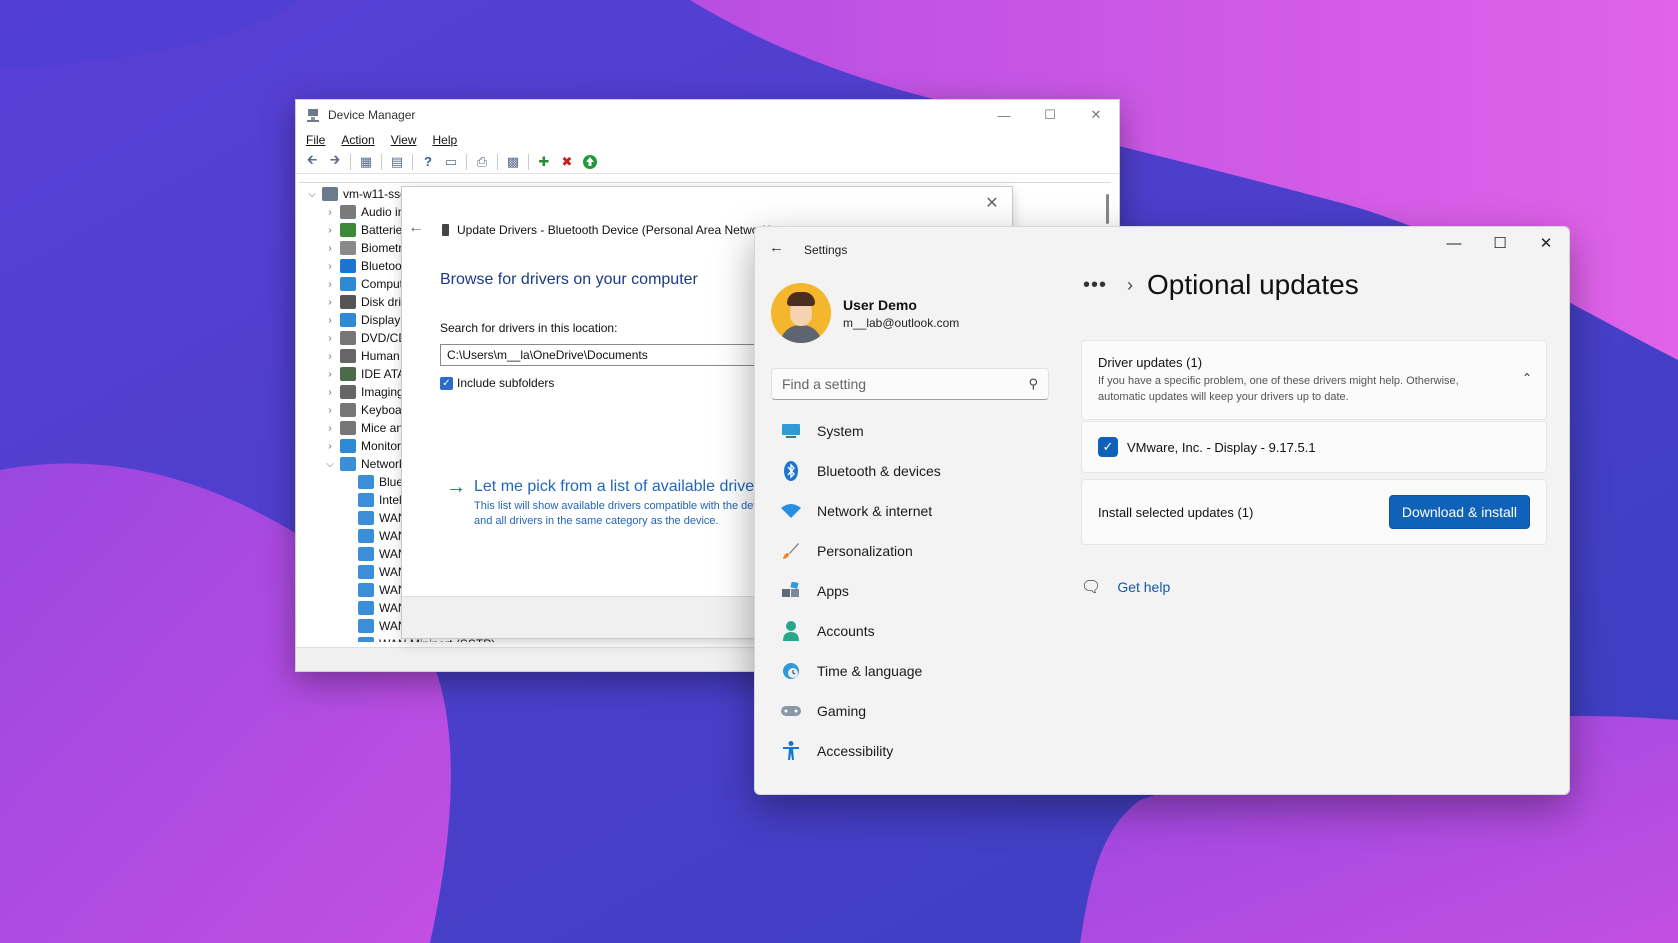 This screenshot has width=1678, height=943. I want to click on download-install-button: Download & install, so click(1459, 512).